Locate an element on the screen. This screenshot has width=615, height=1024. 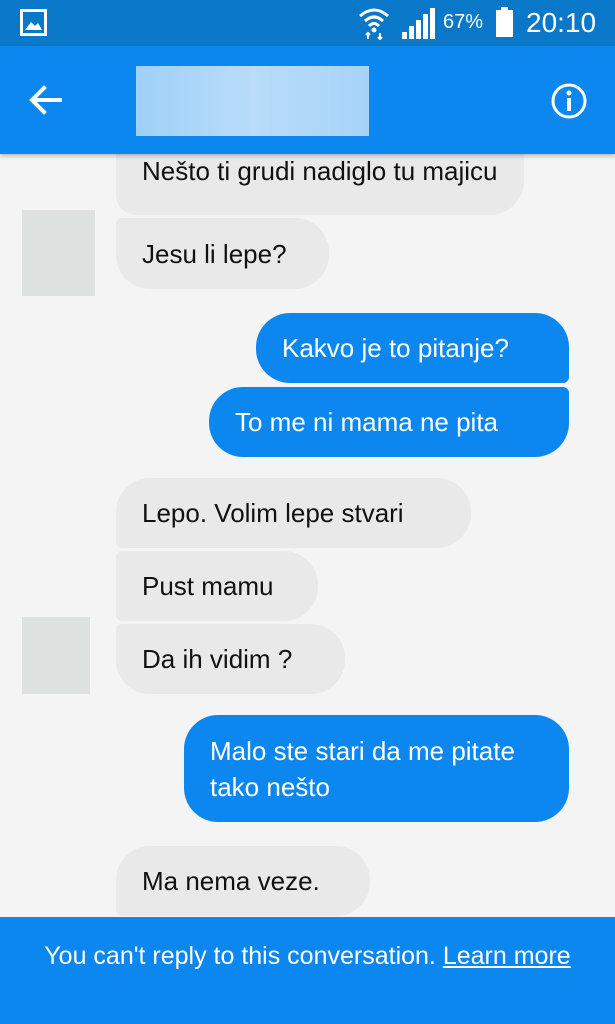
battery-icon is located at coordinates (504, 22).